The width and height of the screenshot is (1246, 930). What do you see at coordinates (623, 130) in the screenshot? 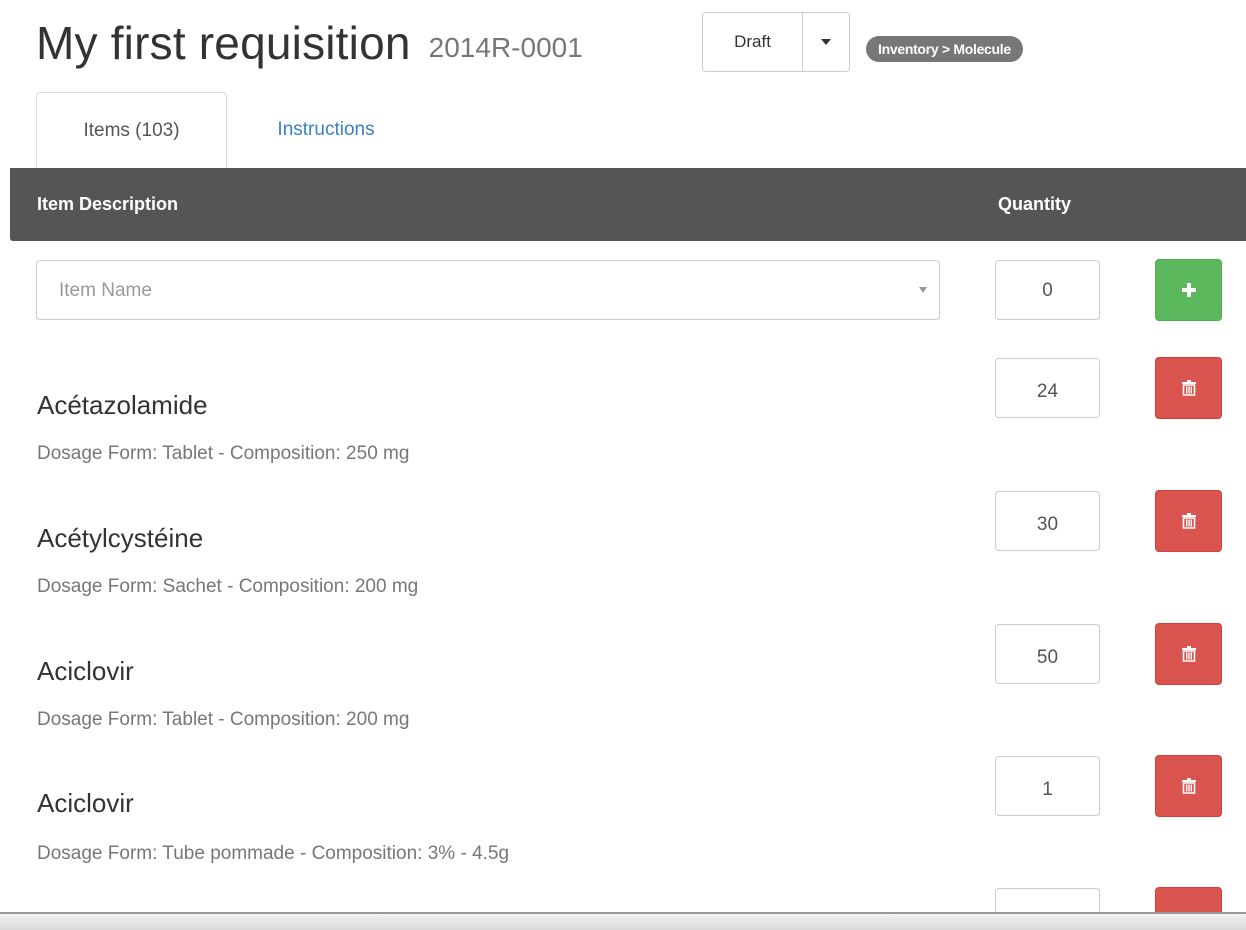
I see `tab-bar: Items (103) Instructions` at bounding box center [623, 130].